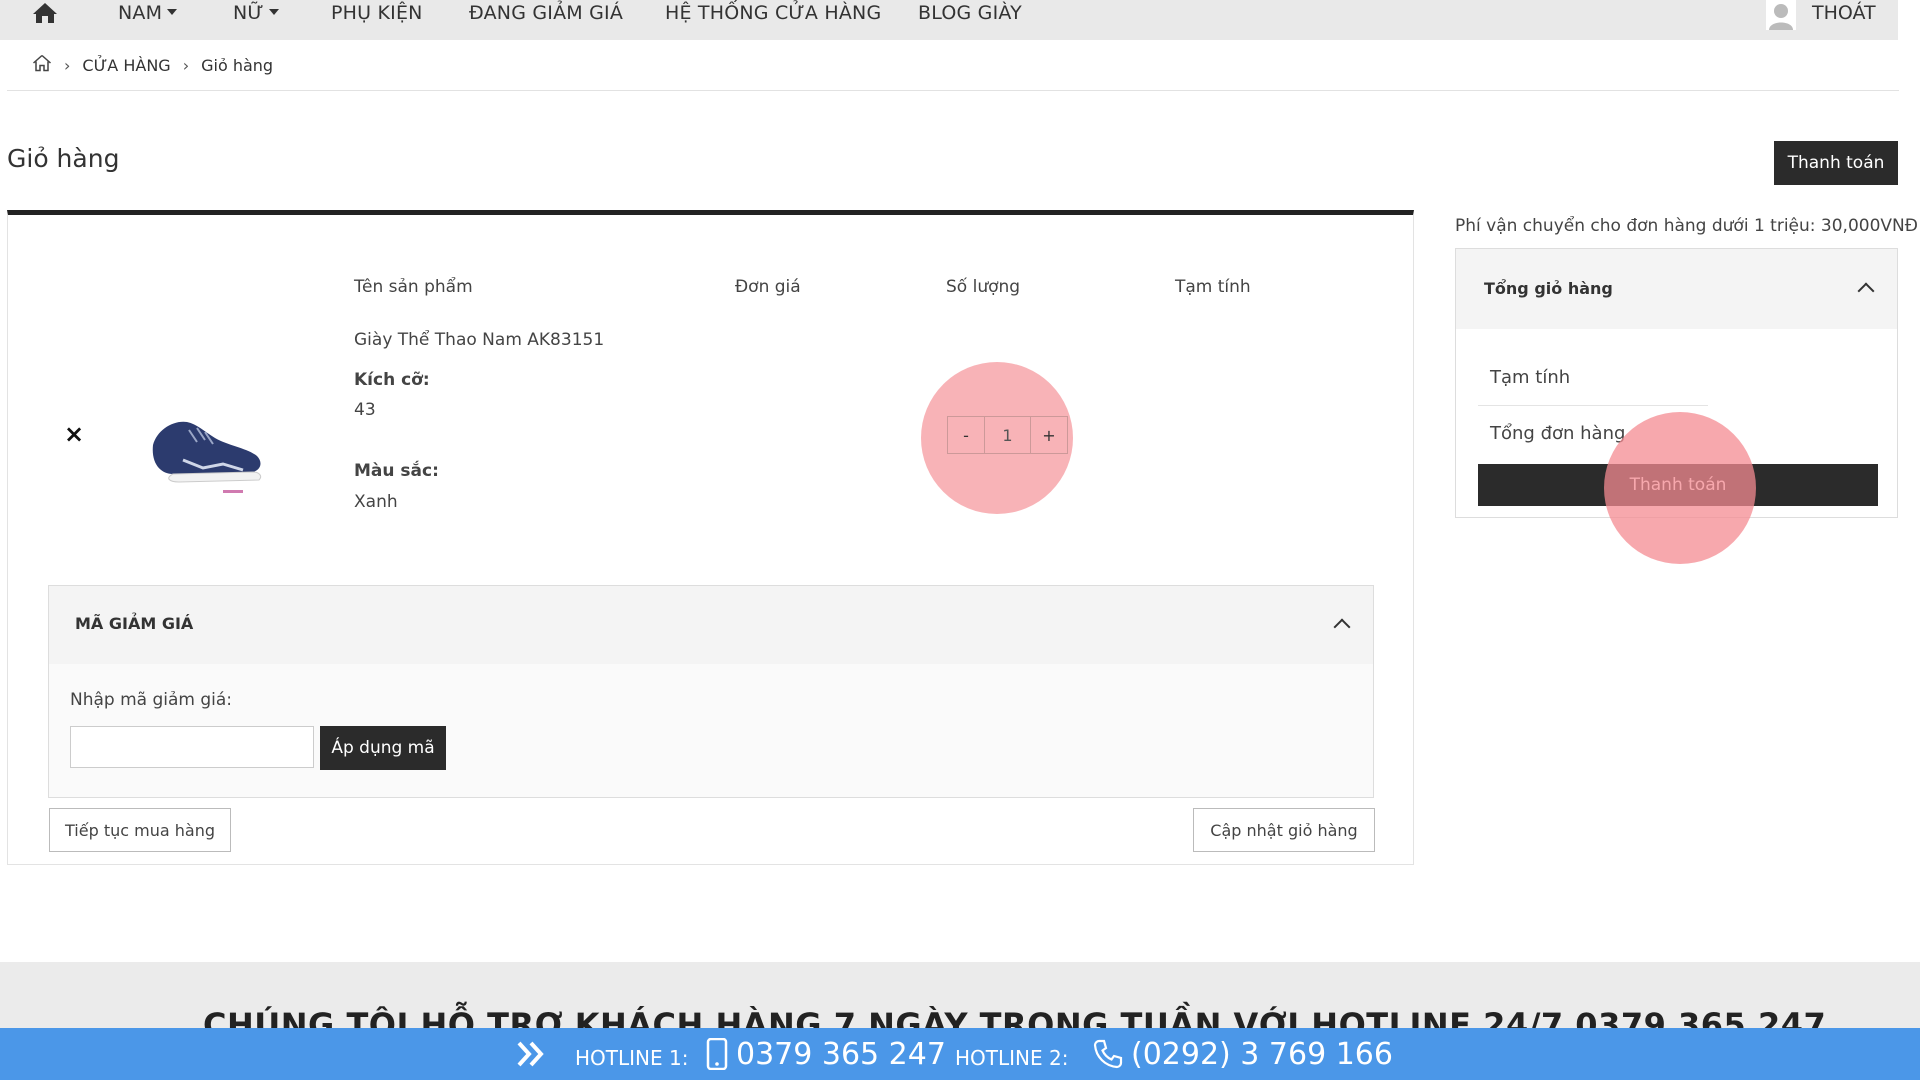  Describe the element at coordinates (1012, 1058) in the screenshot. I see `hotline2-label: HOTLINE 2:` at that location.